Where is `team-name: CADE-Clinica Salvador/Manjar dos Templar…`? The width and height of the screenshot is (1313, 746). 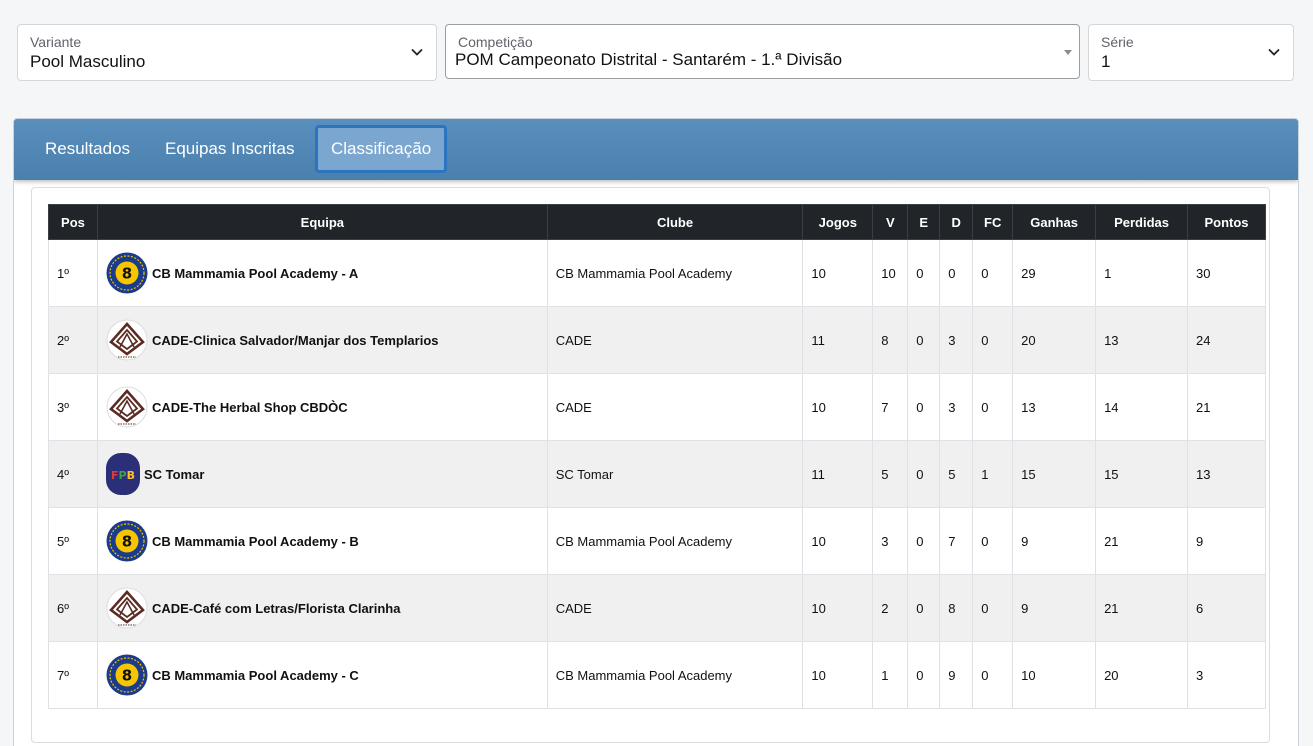
team-name: CADE-Clinica Salvador/Manjar dos Templar… is located at coordinates (295, 340).